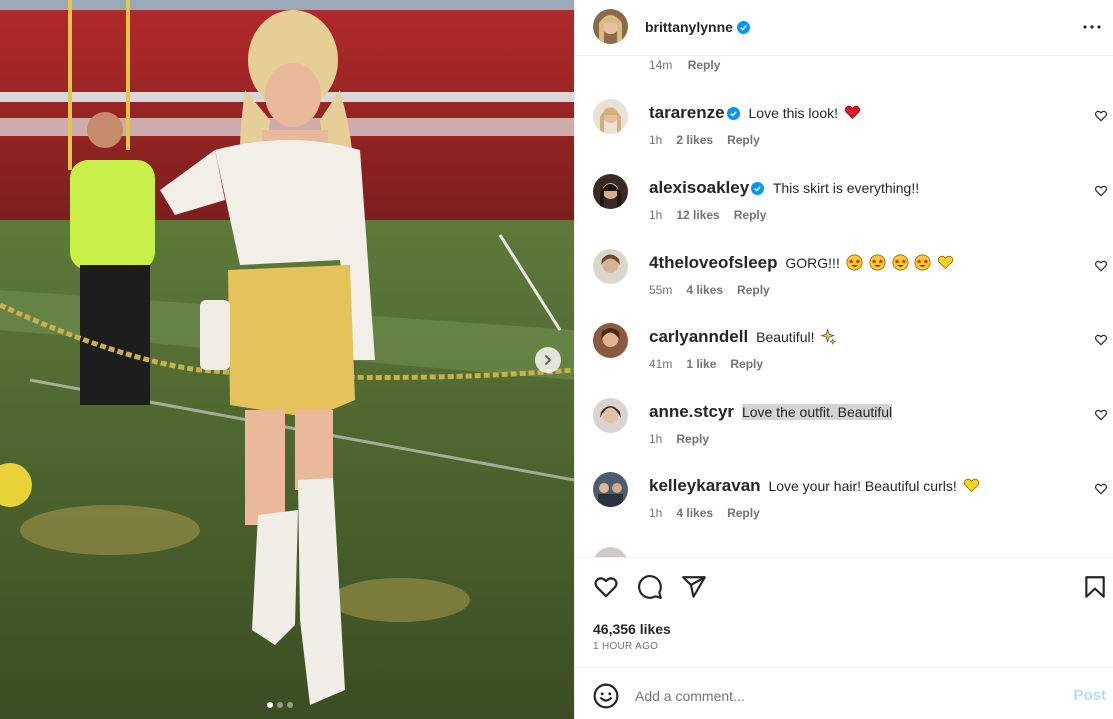 The height and width of the screenshot is (719, 1113). I want to click on comment-line: alexisoakley This skirt is everything!!, so click(784, 188).